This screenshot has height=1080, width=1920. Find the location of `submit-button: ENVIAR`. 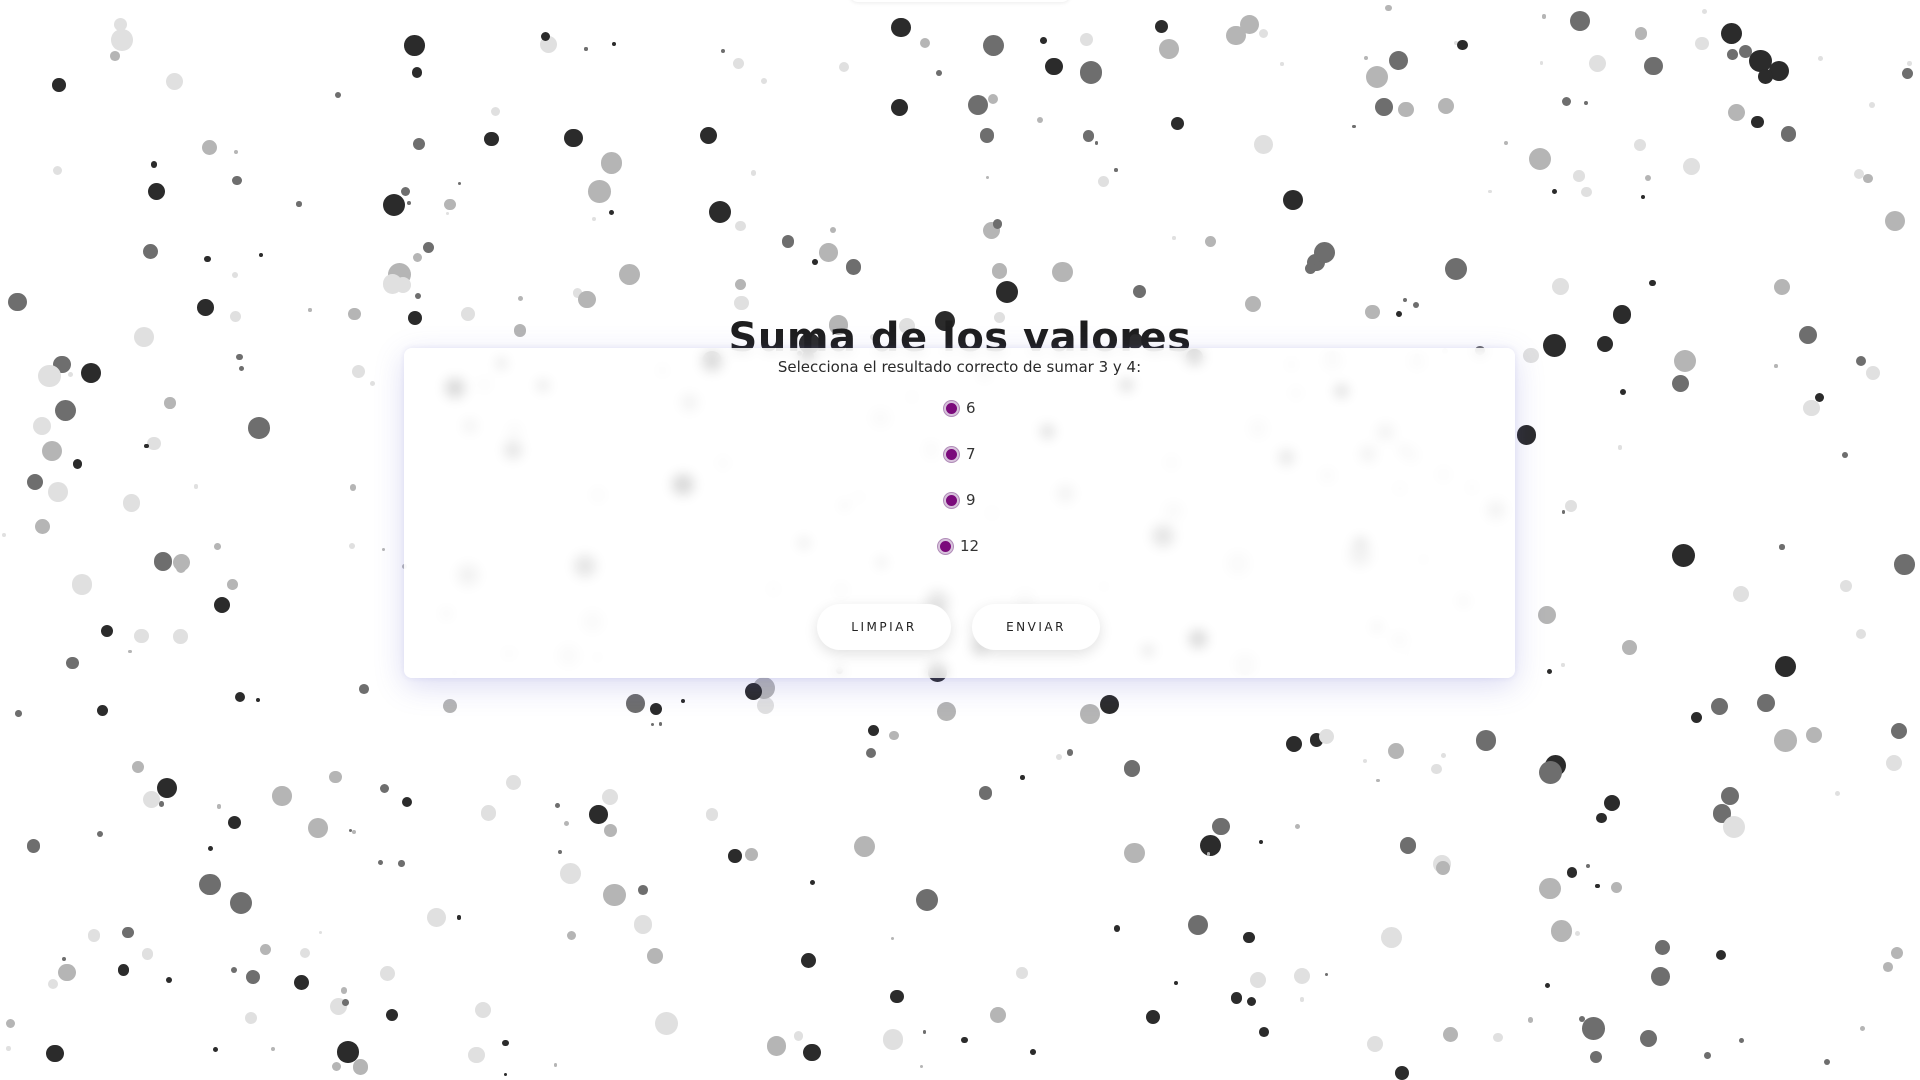

submit-button: ENVIAR is located at coordinates (1036, 627).